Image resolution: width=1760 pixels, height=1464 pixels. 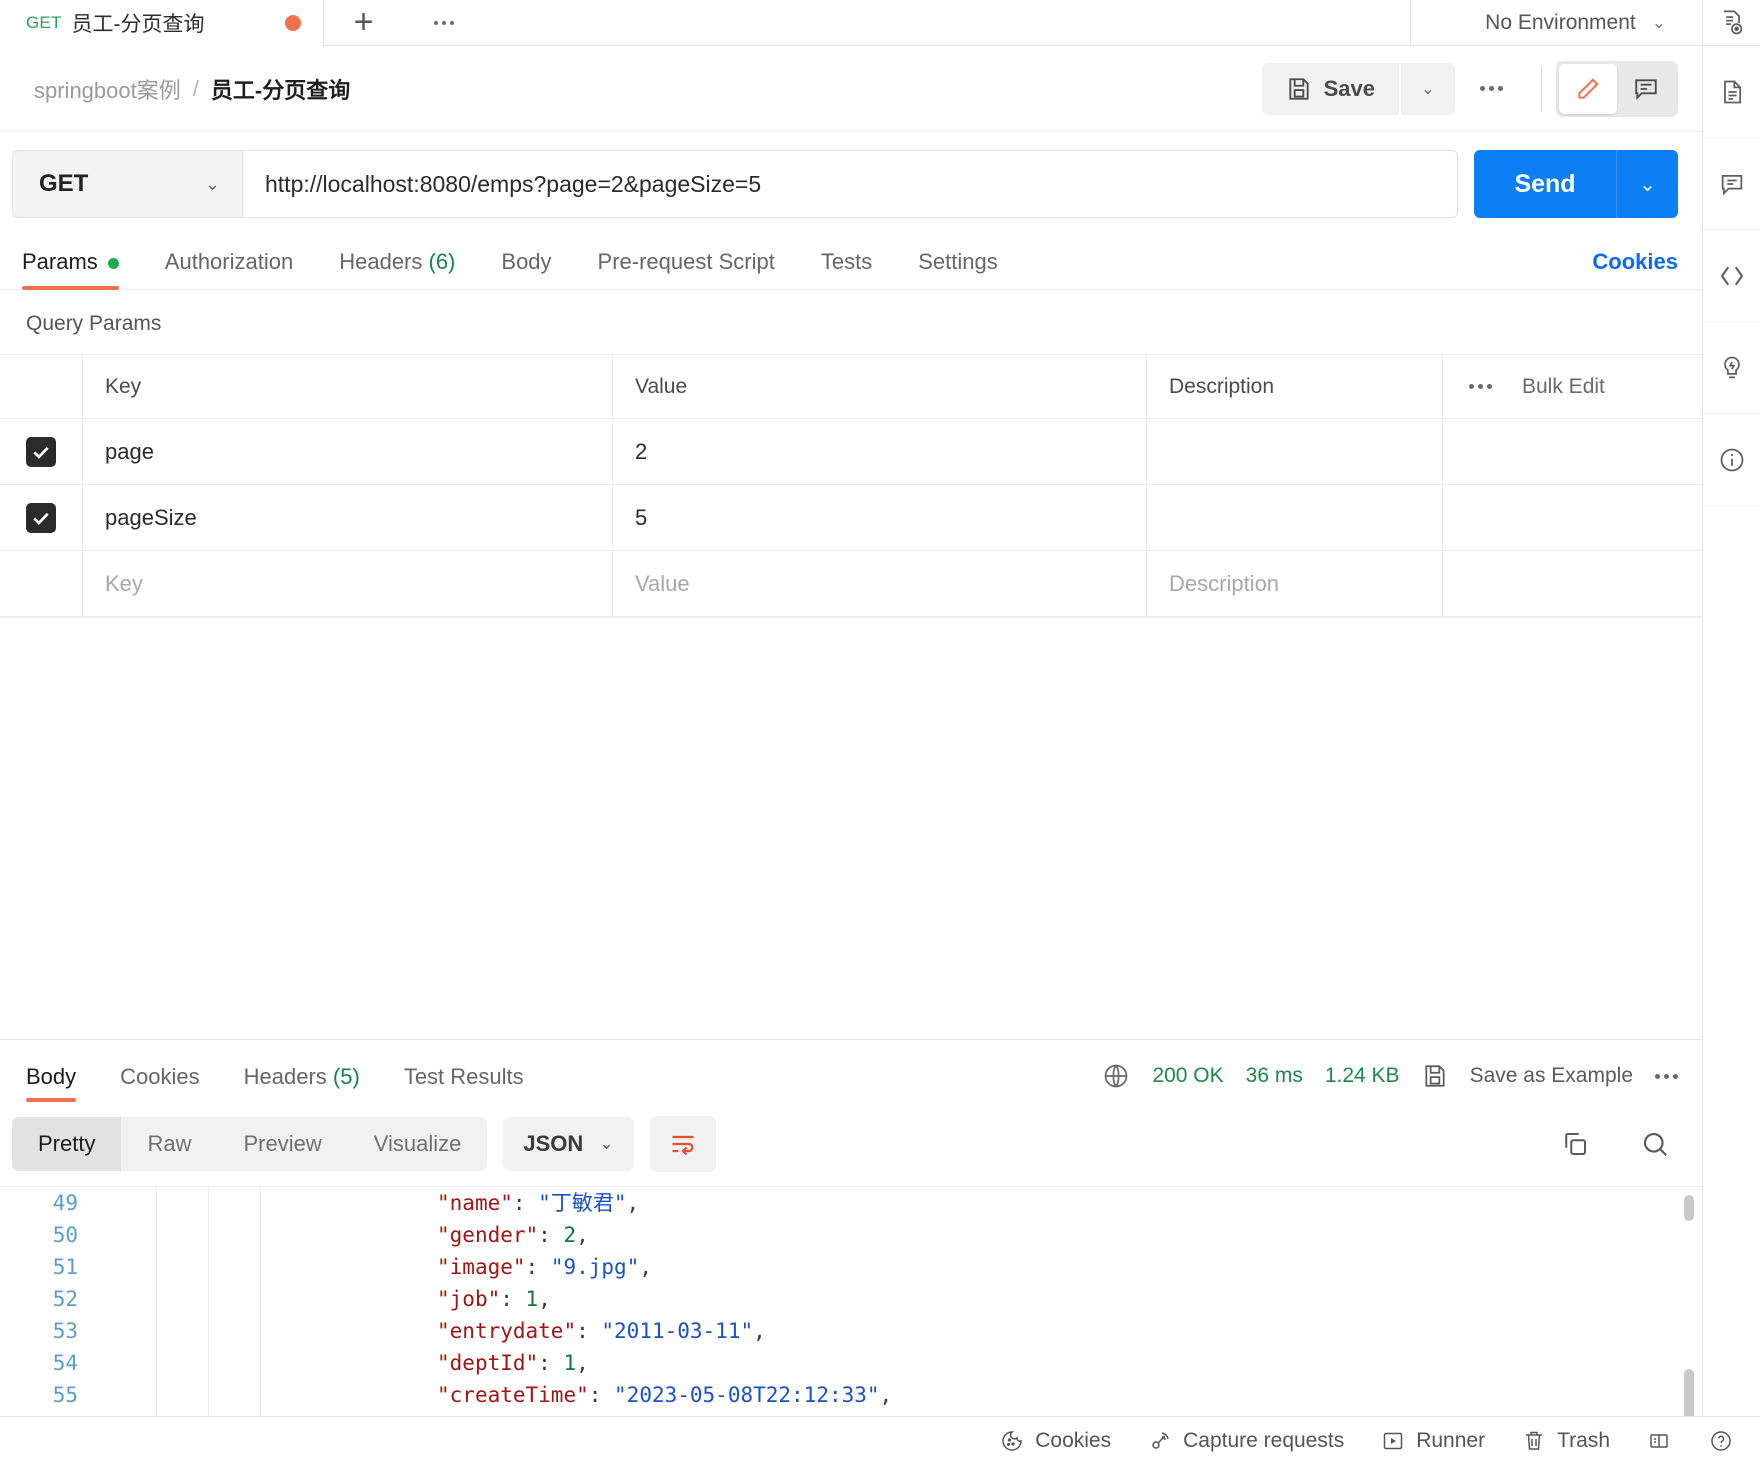 I want to click on table-options-ellipsis-icon, so click(x=1480, y=386).